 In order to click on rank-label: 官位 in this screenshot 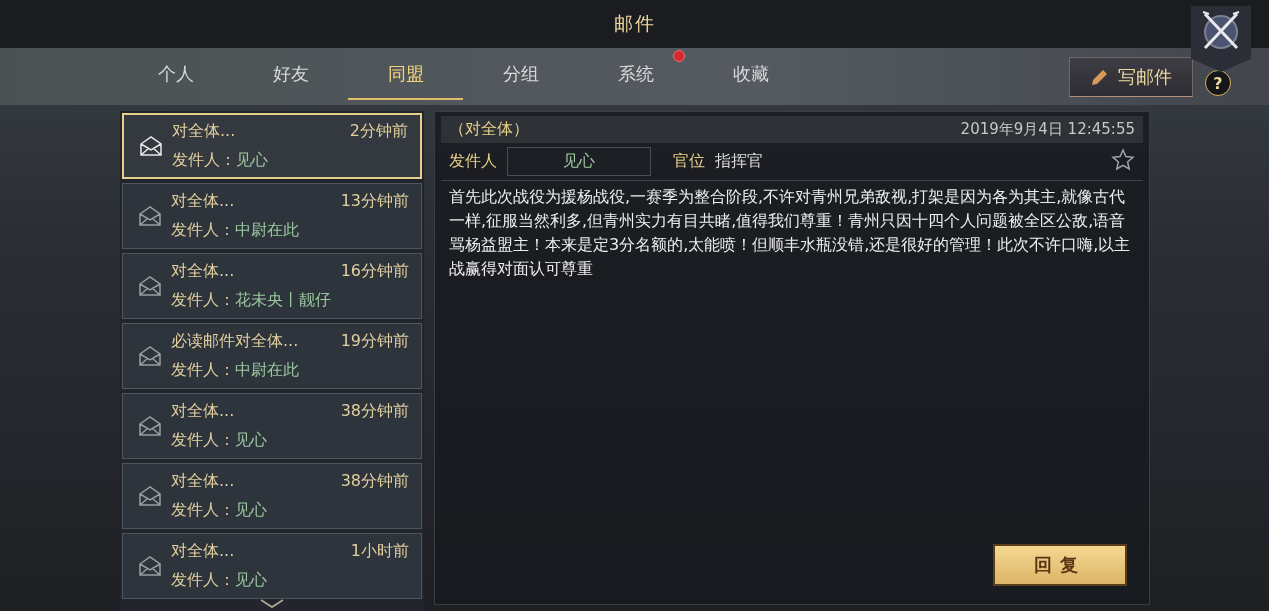, I will do `click(689, 161)`.